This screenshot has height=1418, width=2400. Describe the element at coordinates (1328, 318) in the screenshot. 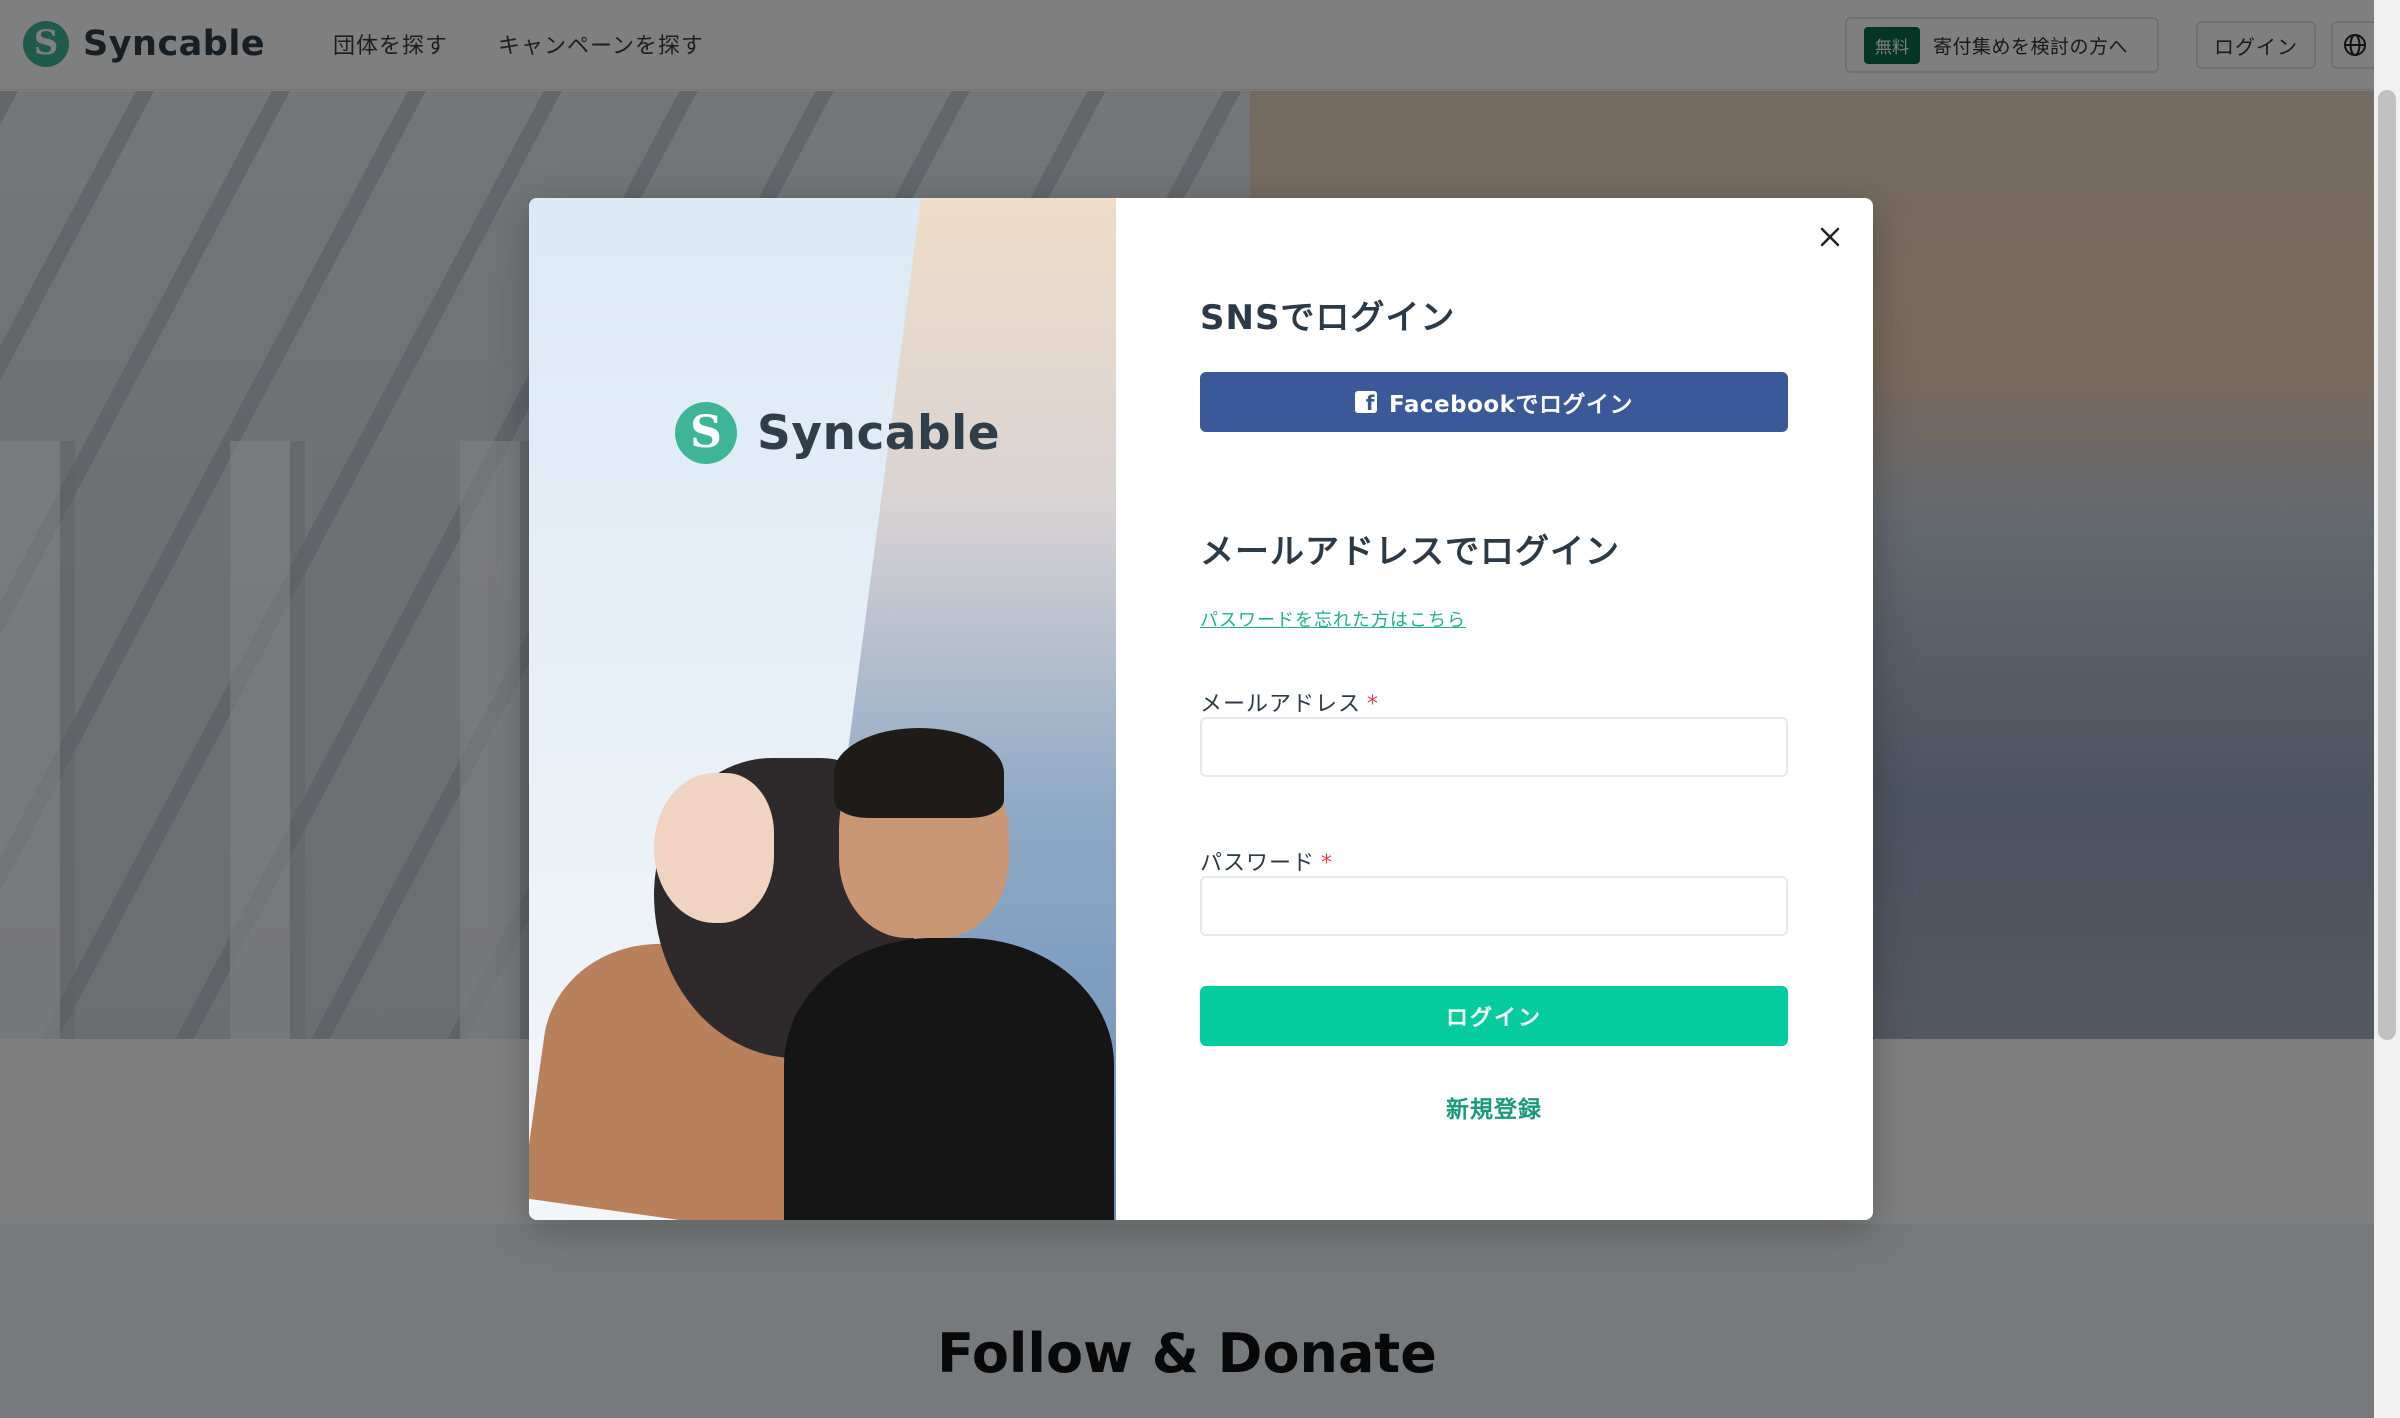

I see `sns-login-title: SNSでログイン` at that location.